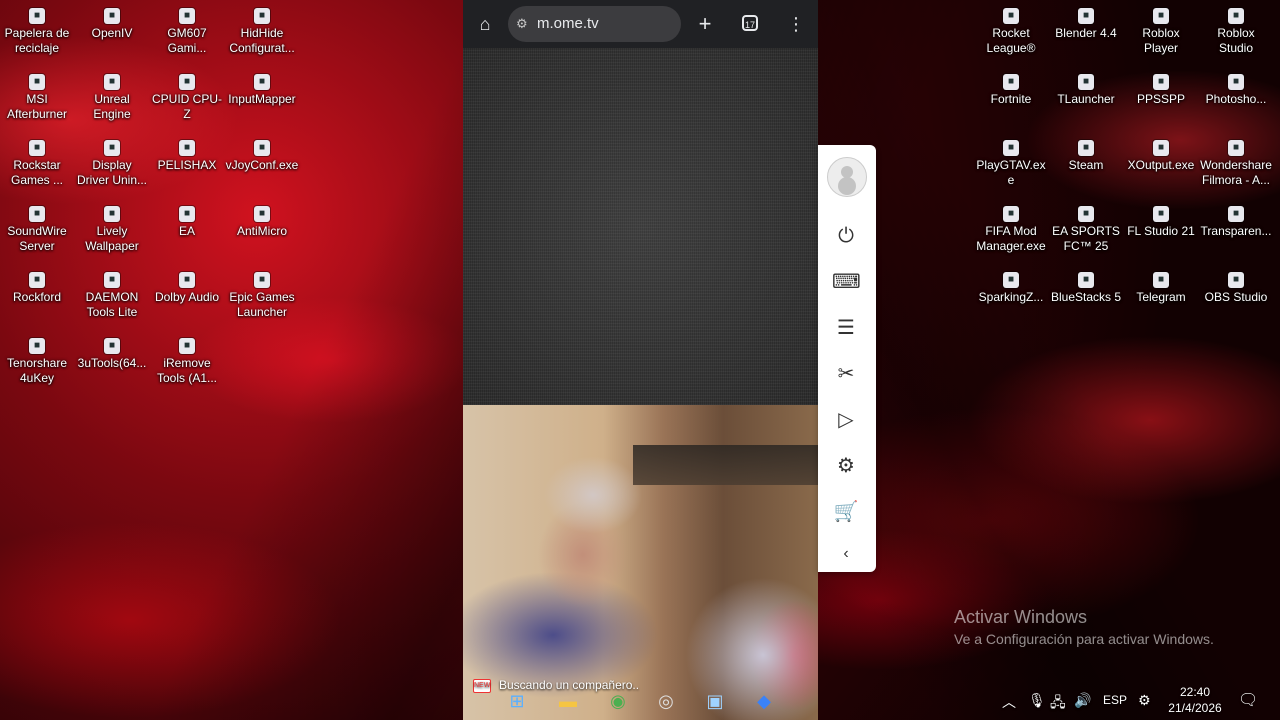 The height and width of the screenshot is (720, 1280). I want to click on desktop-icon: ■ Roblox Studio, so click(1236, 32).